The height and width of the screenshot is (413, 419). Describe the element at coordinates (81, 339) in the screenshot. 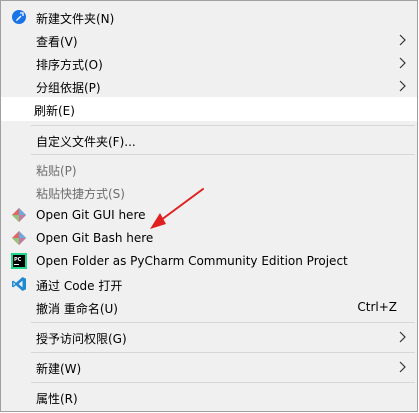

I see `menu-item-label: 授予访问权限(G)` at that location.